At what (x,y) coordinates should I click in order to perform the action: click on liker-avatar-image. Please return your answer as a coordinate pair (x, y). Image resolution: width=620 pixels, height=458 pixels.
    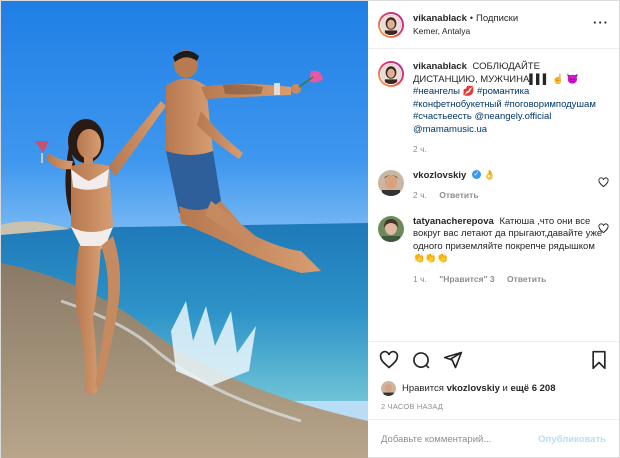
    Looking at the image, I should click on (388, 388).